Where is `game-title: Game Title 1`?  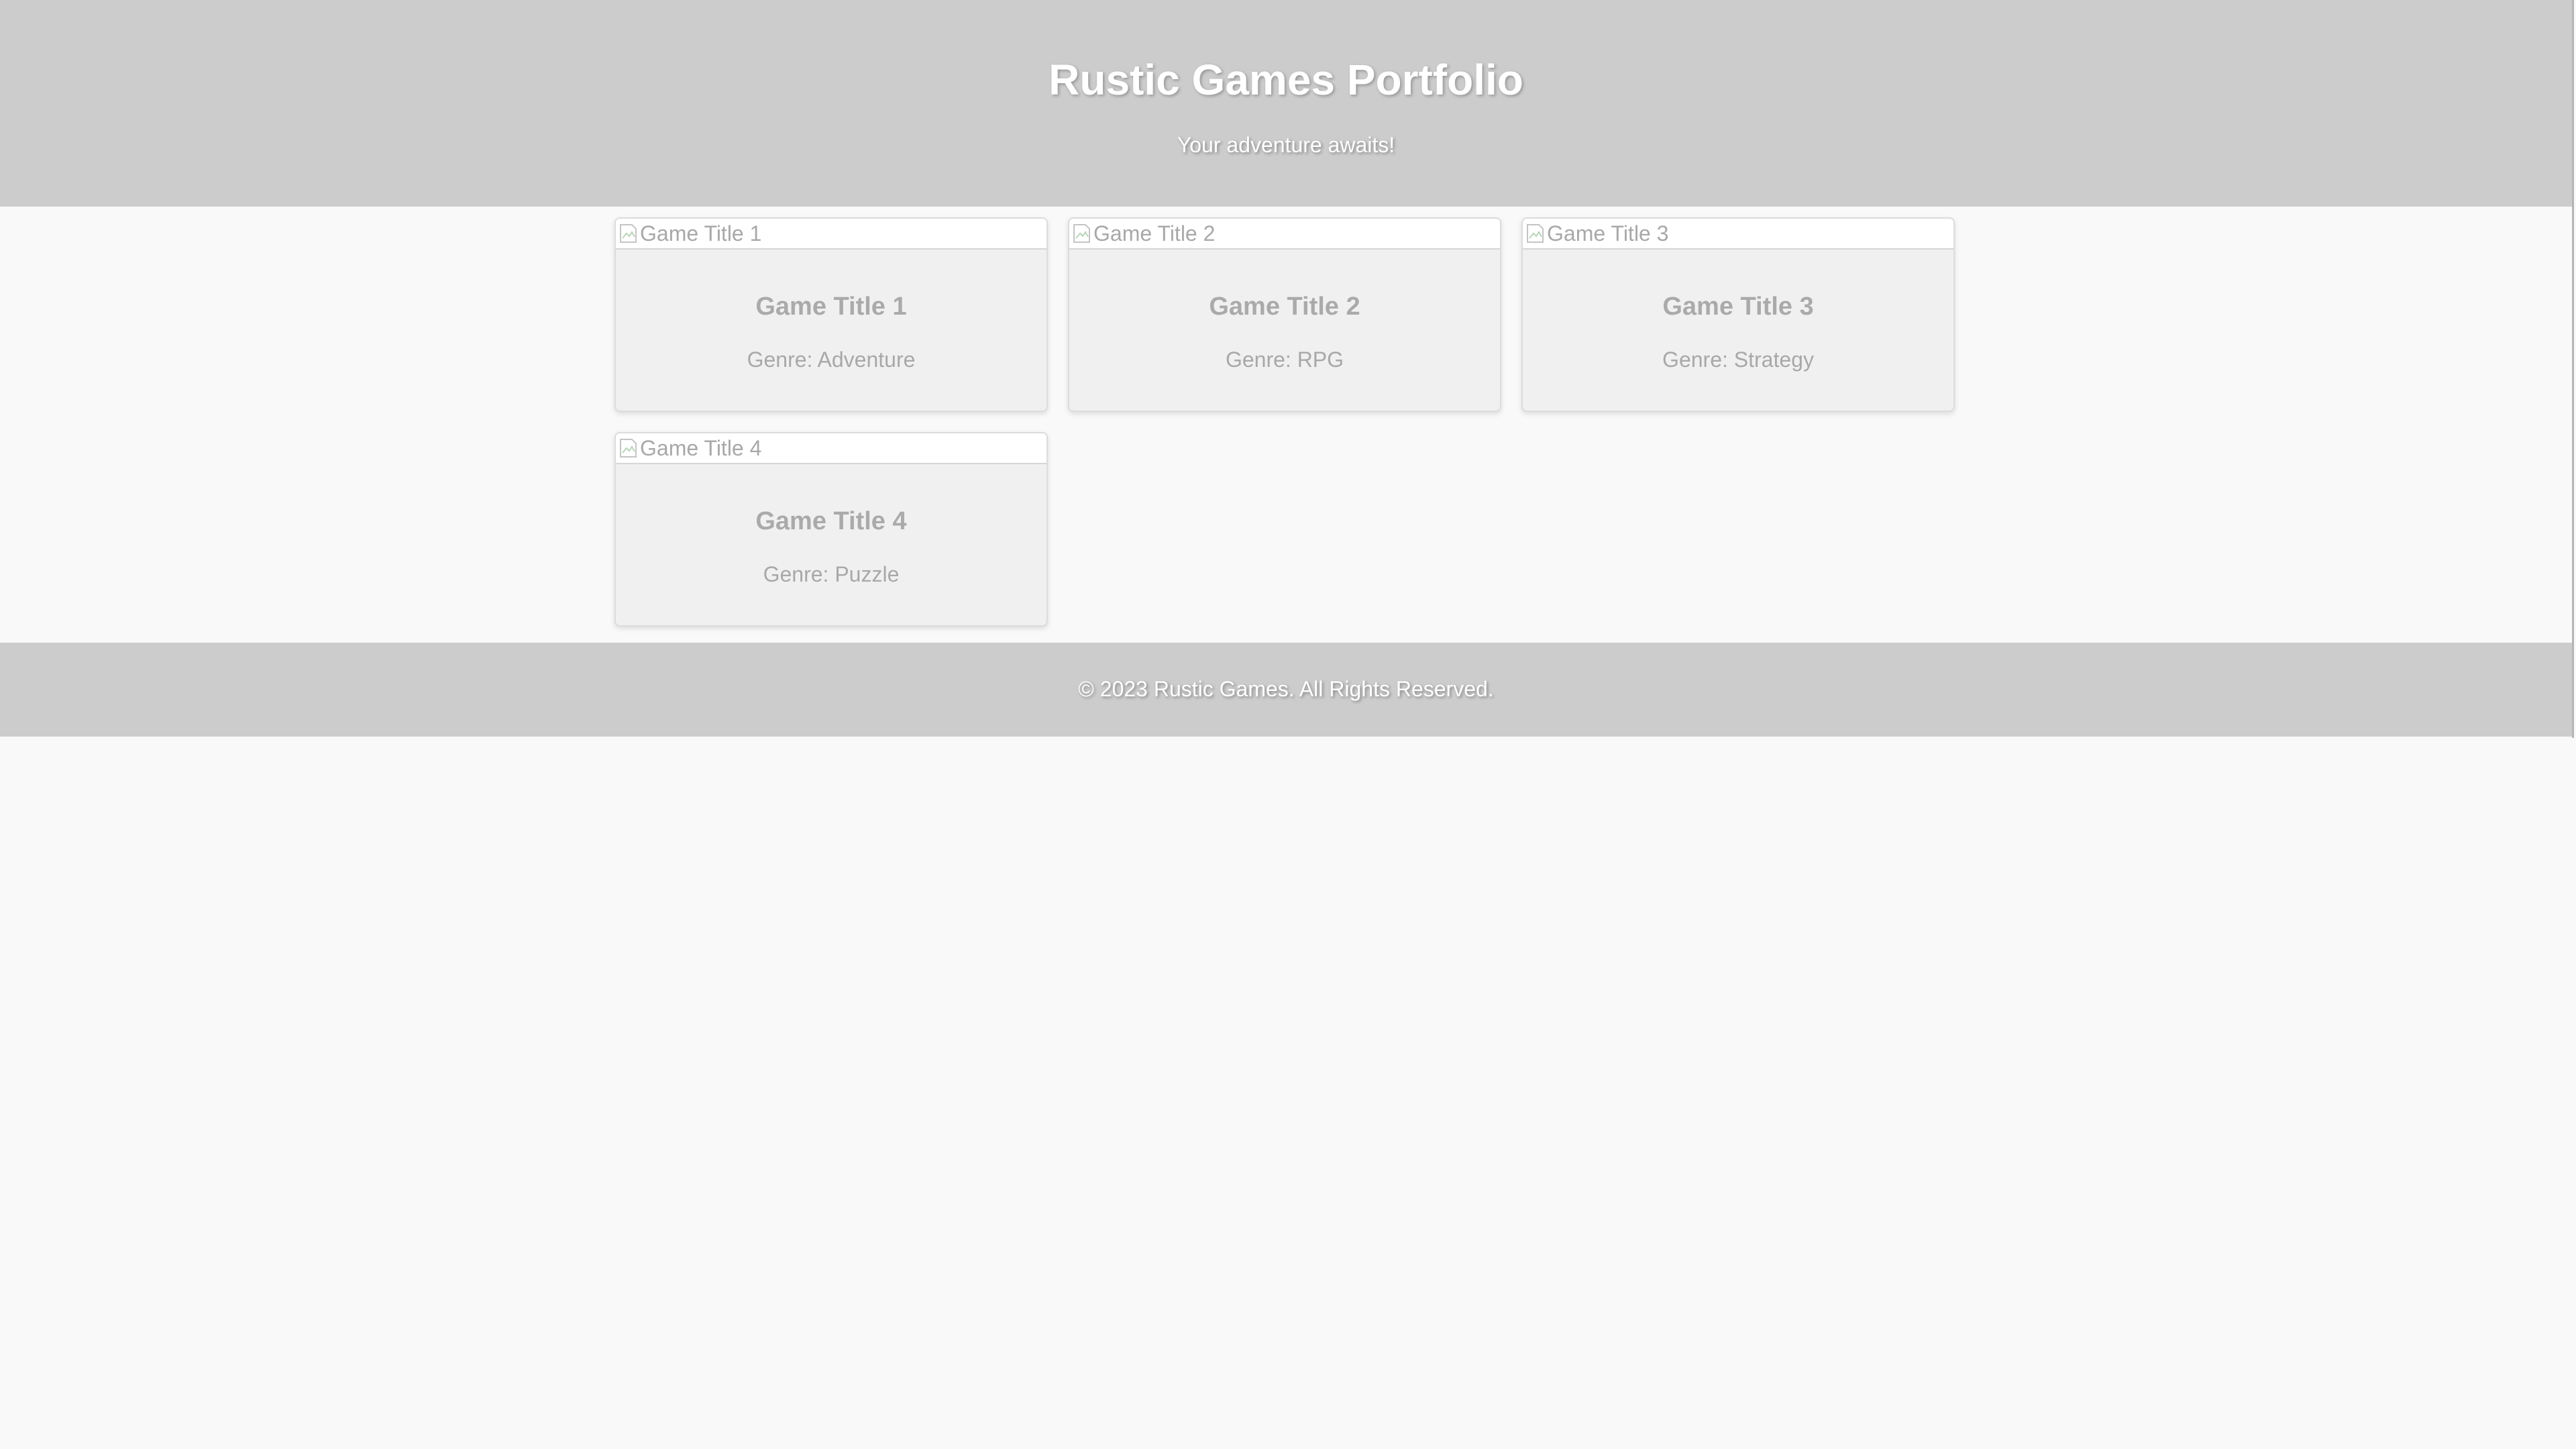 game-title: Game Title 1 is located at coordinates (831, 306).